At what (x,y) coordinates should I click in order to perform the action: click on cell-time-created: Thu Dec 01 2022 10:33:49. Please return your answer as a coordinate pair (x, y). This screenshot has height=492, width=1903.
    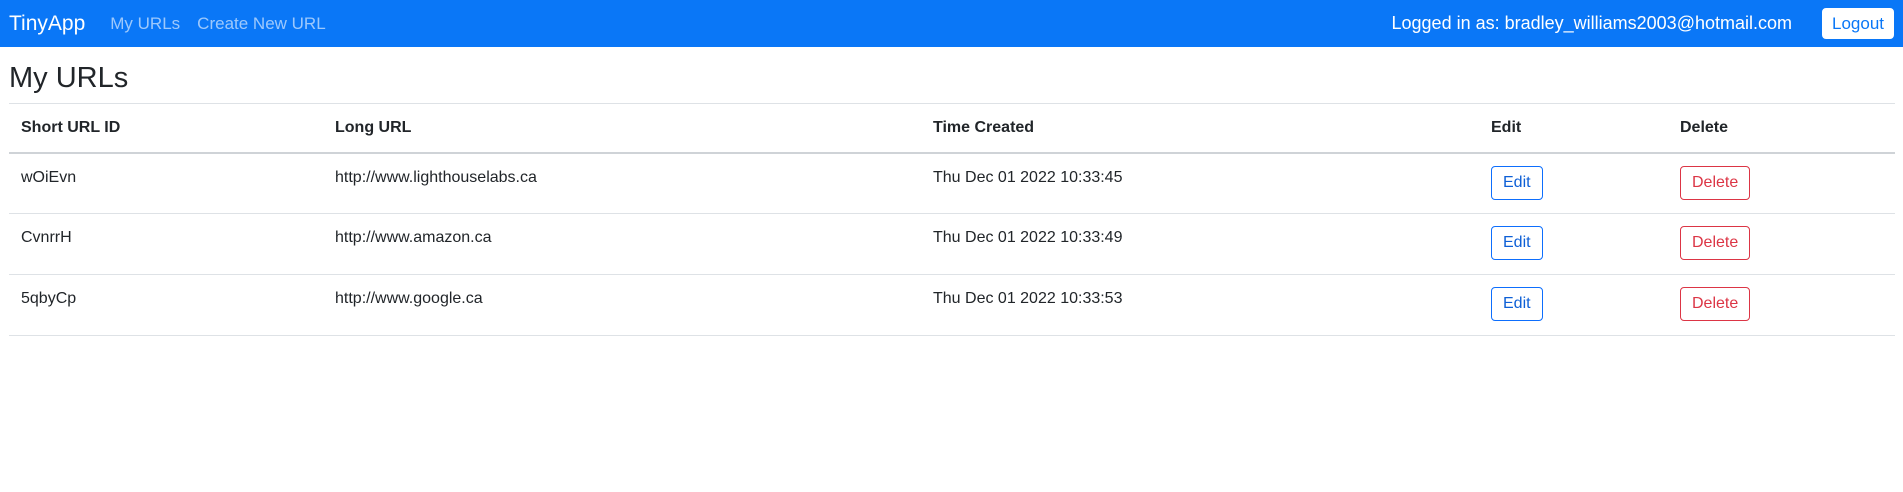
    Looking at the image, I should click on (1028, 238).